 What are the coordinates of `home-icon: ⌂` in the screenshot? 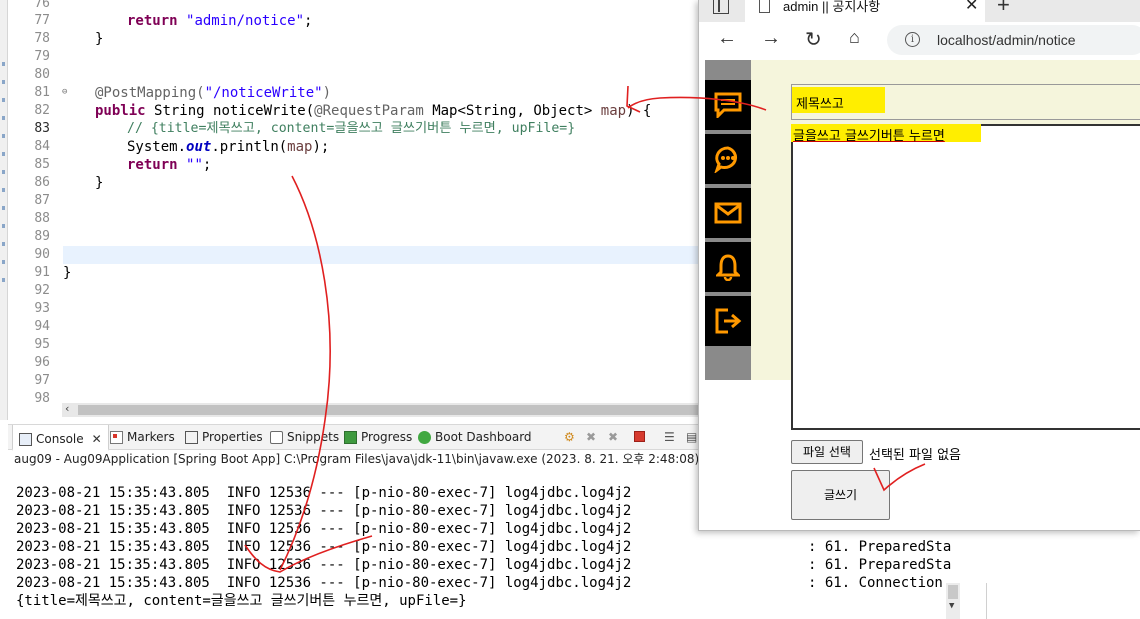 It's located at (854, 37).